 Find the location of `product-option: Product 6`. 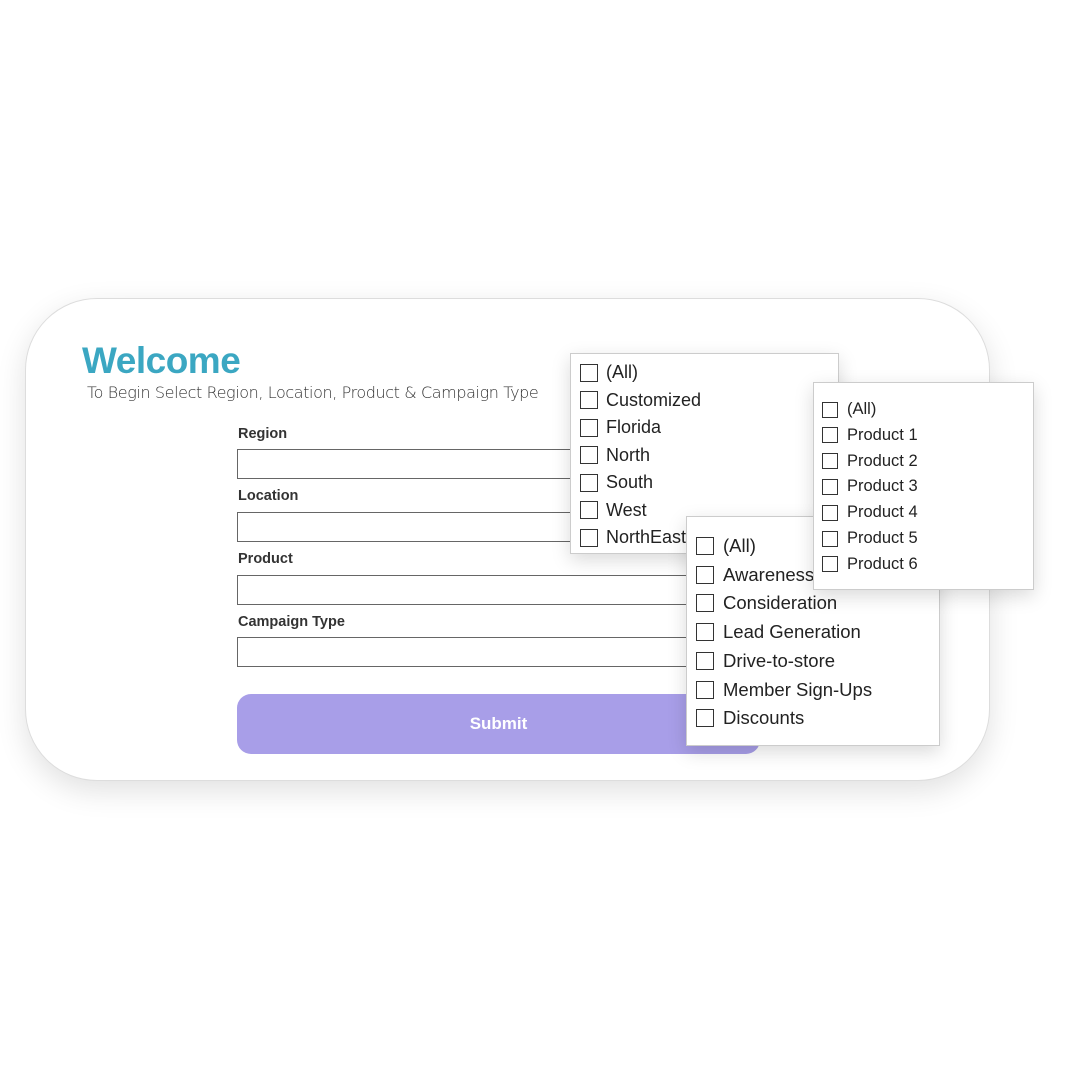

product-option: Product 6 is located at coordinates (870, 564).